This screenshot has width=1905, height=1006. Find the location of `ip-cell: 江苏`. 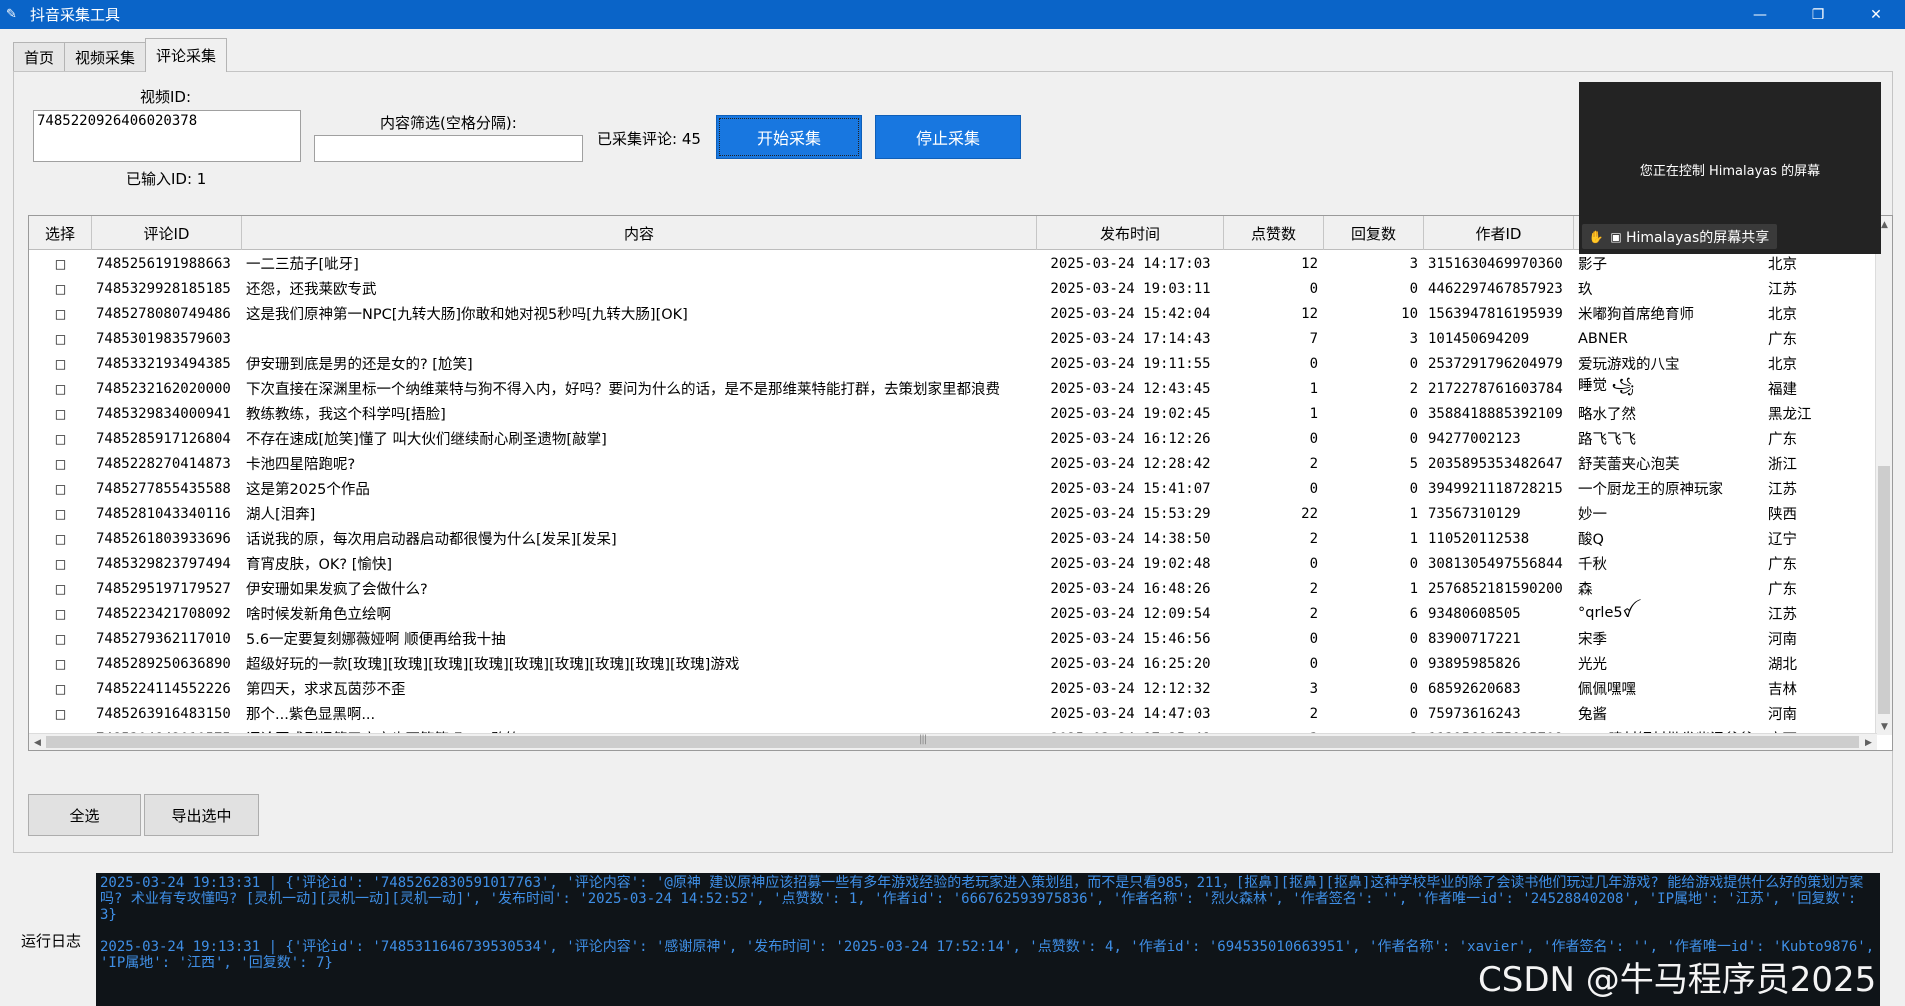

ip-cell: 江苏 is located at coordinates (1782, 290).